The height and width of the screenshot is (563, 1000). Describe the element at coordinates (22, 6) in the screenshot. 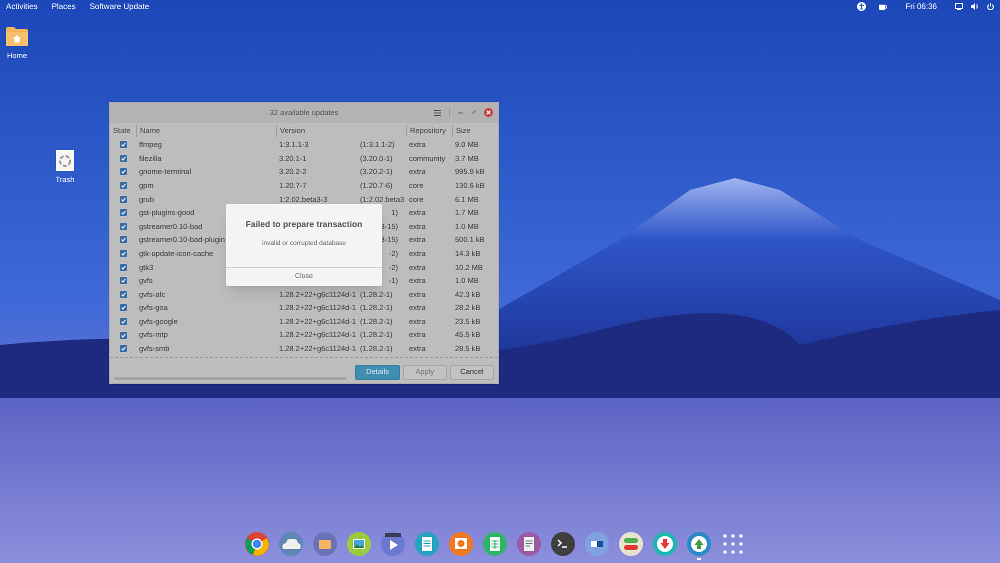

I see `top-bar-menu: Activities` at that location.